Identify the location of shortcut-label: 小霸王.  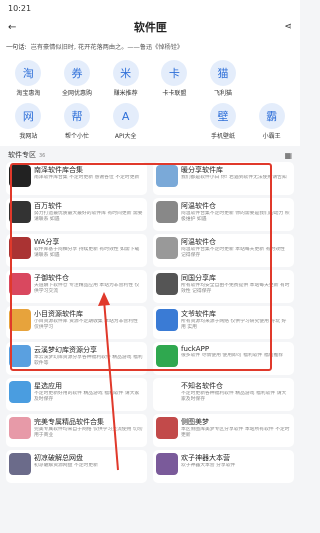
(271, 136).